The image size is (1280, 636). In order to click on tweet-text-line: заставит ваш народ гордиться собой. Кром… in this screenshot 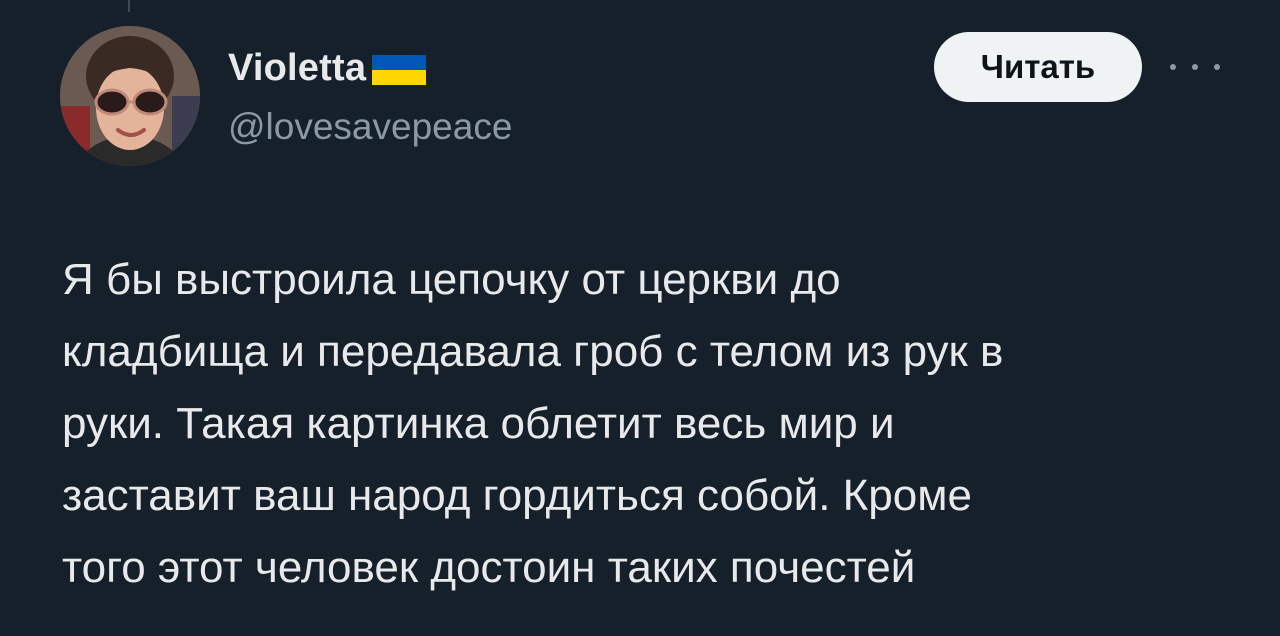, I will do `click(517, 495)`.